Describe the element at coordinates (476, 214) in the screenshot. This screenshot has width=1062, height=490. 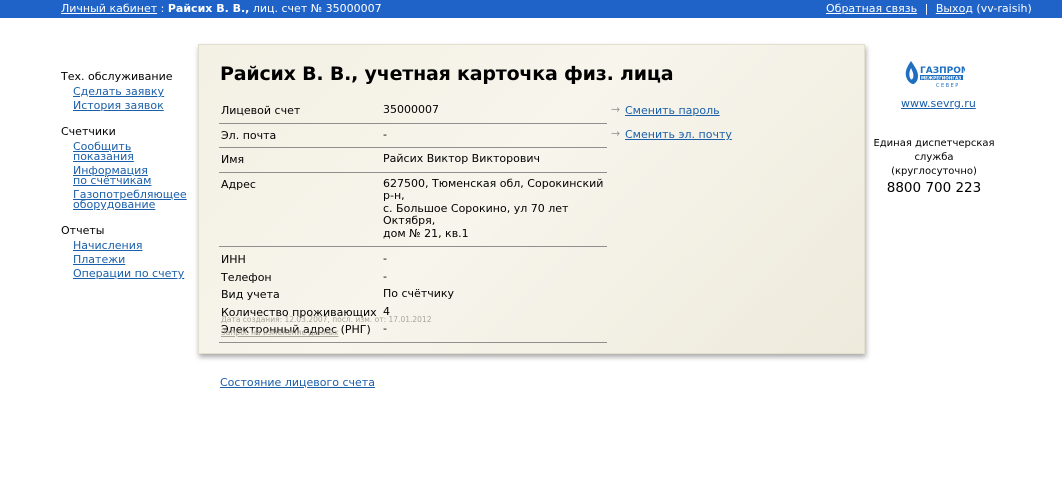
I see `address-line: с. Большое Сорокино, ул 70 лет Октября,` at that location.